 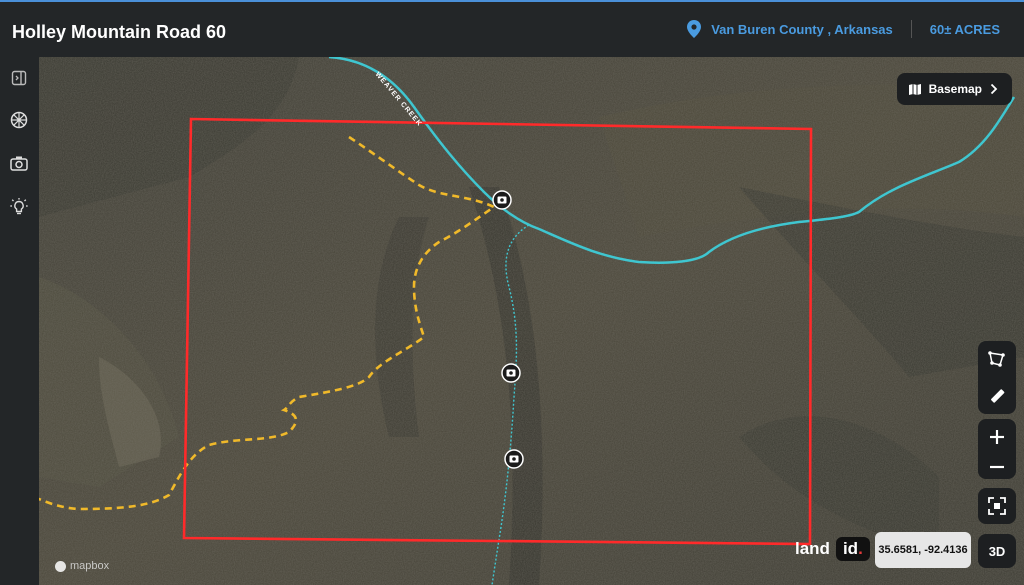 What do you see at coordinates (997, 551) in the screenshot?
I see `toggle-3d-button: 3D` at bounding box center [997, 551].